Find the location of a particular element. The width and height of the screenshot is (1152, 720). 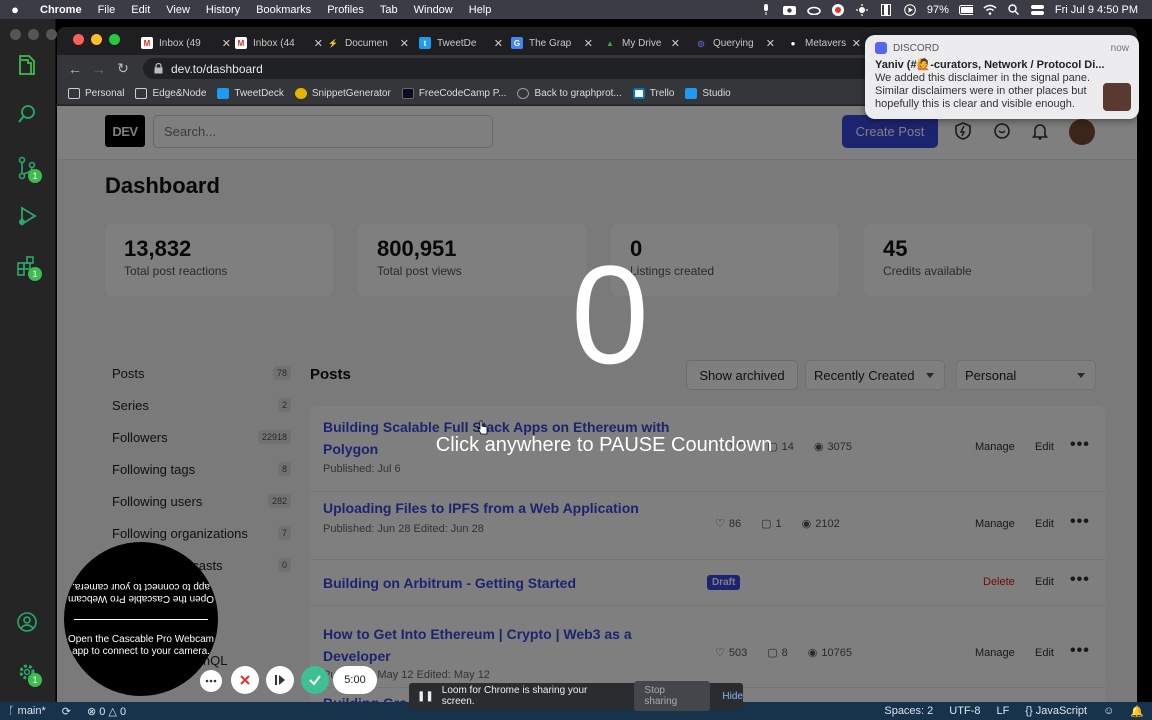

moderation-shield-icon is located at coordinates (963, 131).